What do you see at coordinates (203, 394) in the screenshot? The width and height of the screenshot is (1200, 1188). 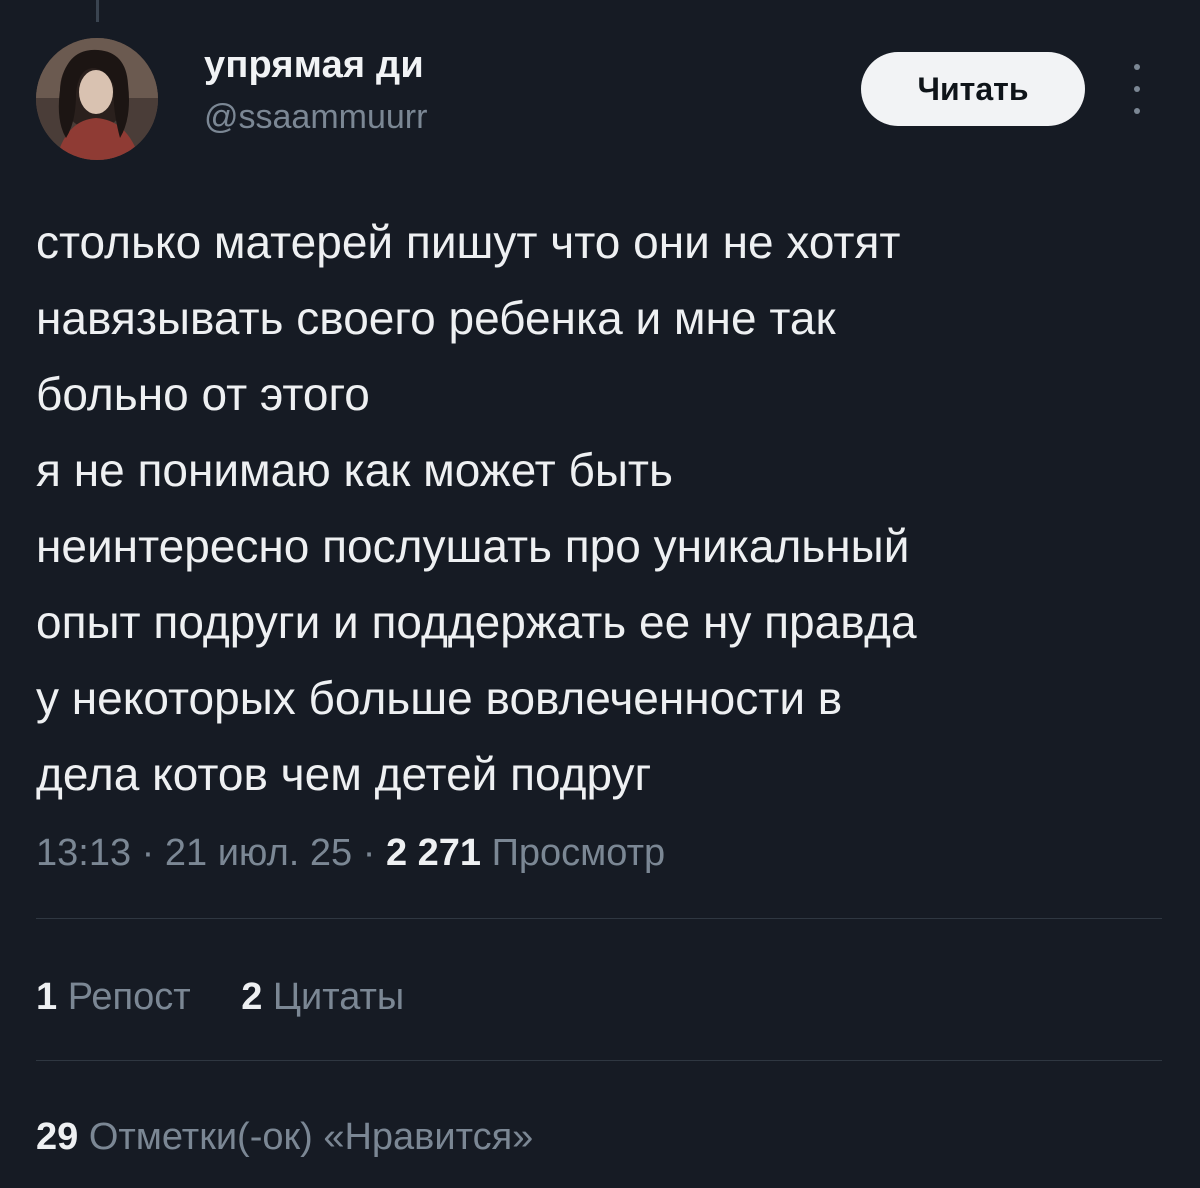 I see `tweet-text-line: больно от этого` at bounding box center [203, 394].